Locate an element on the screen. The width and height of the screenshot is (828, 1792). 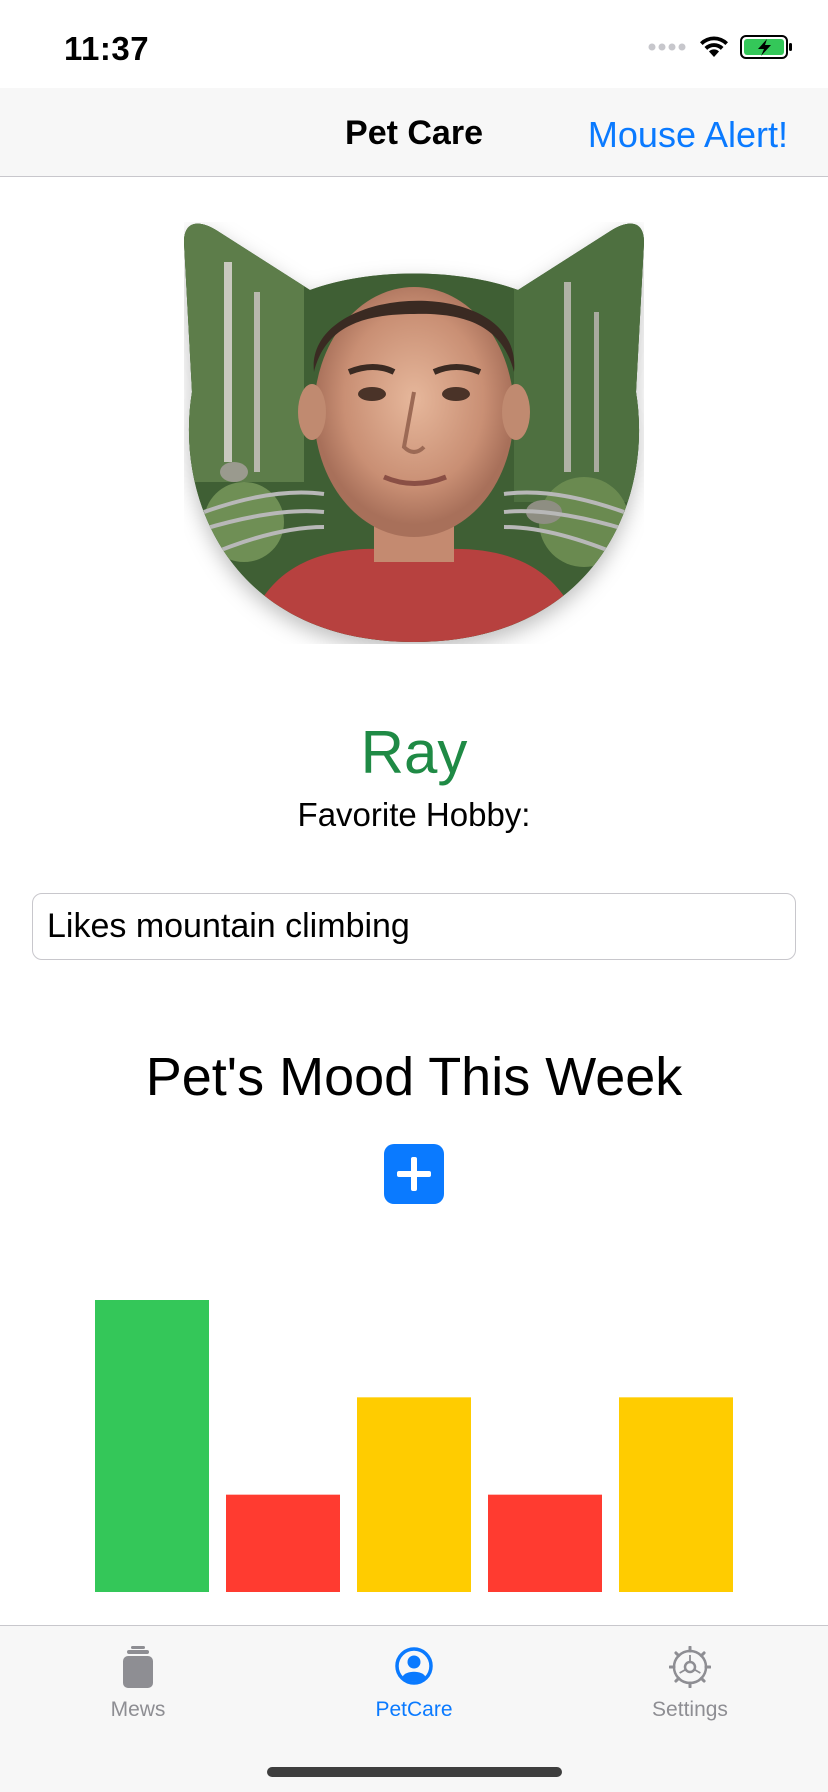
mood-chart is located at coordinates (414, 1446).